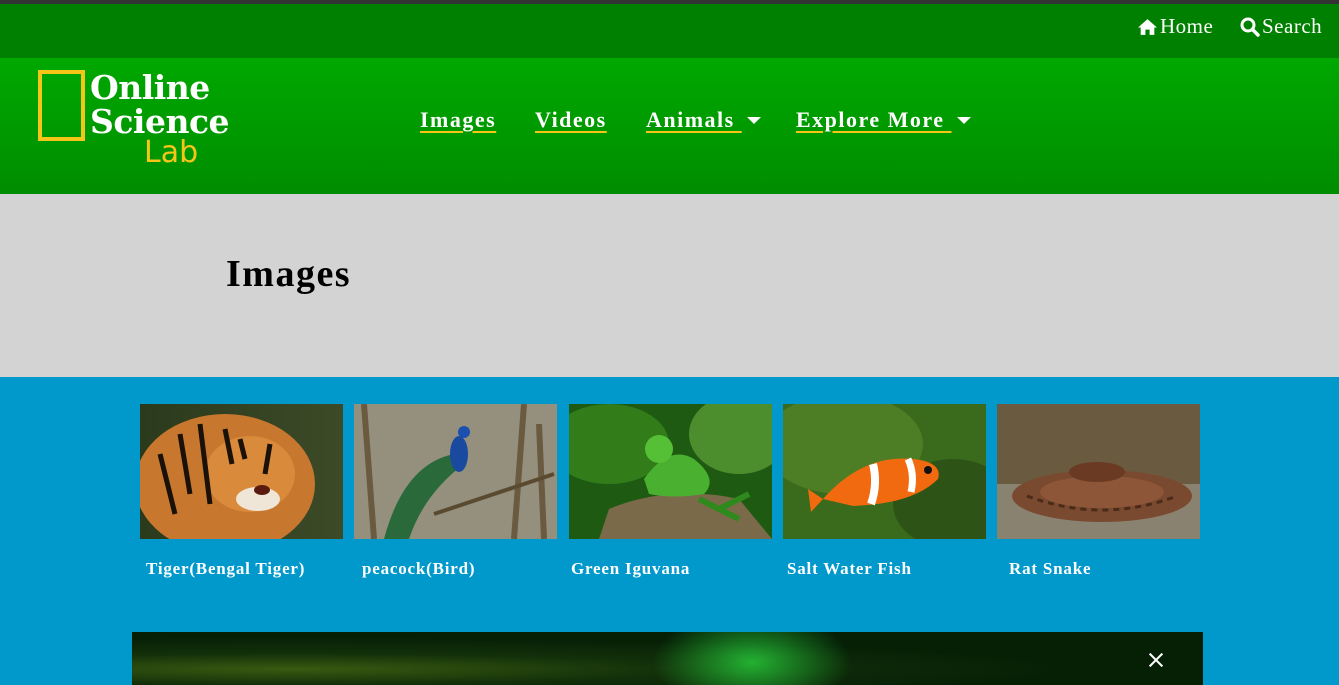 This screenshot has height=685, width=1339. I want to click on page-title: Images, so click(289, 274).